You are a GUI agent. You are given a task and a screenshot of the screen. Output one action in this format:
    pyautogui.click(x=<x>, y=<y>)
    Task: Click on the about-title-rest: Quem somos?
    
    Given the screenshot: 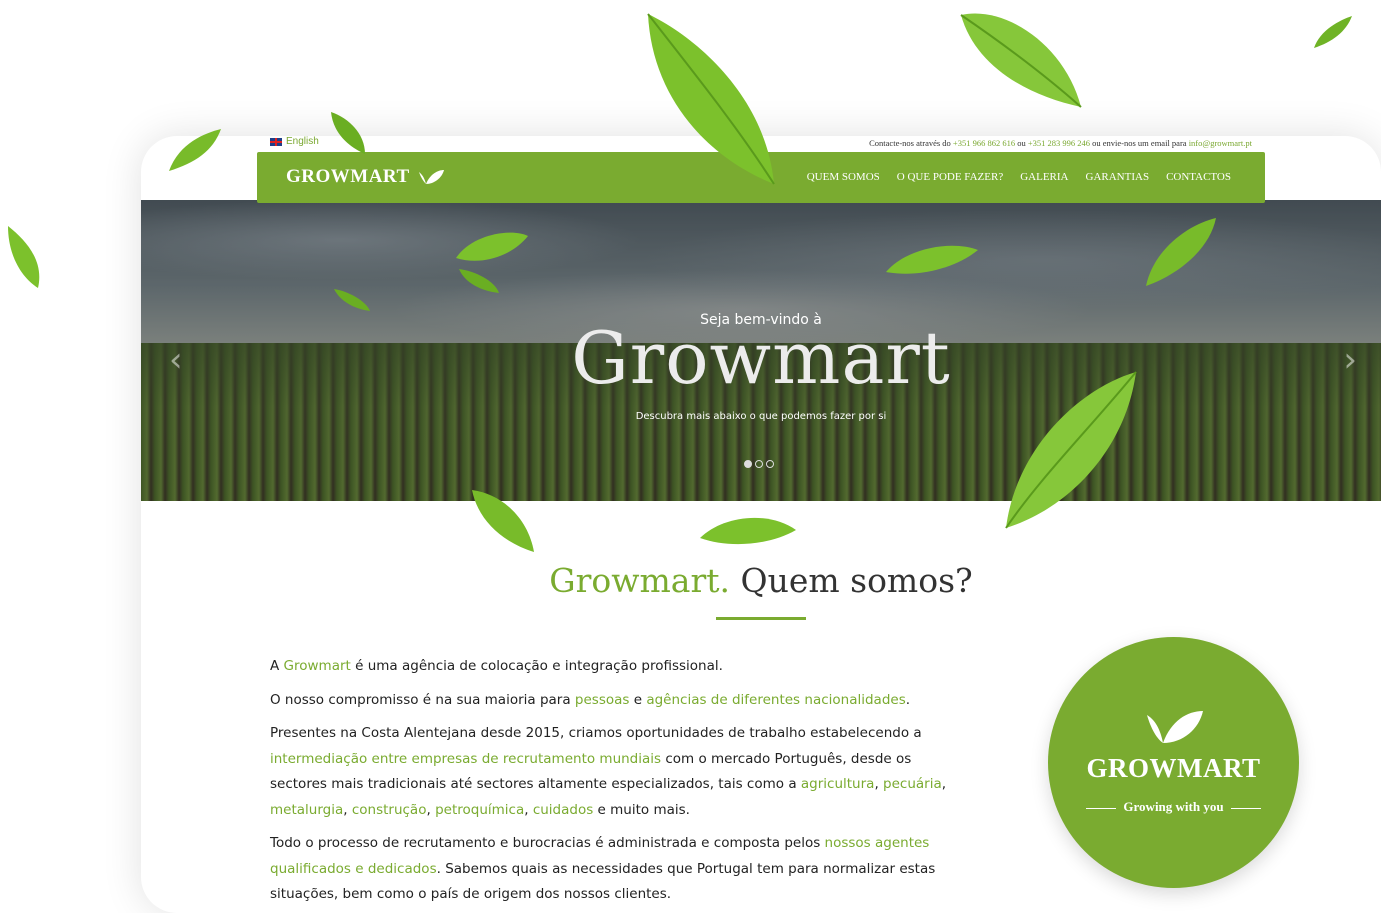 What is the action you would take?
    pyautogui.click(x=856, y=580)
    